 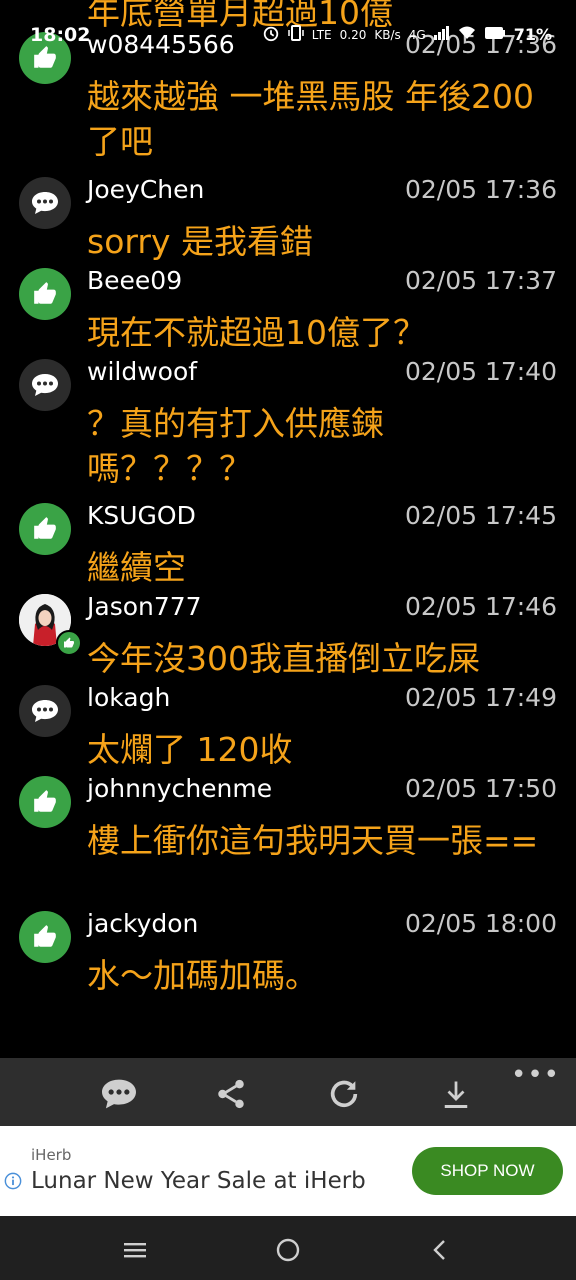 What do you see at coordinates (480, 371) in the screenshot?
I see `comment-time: 02/05 17:40` at bounding box center [480, 371].